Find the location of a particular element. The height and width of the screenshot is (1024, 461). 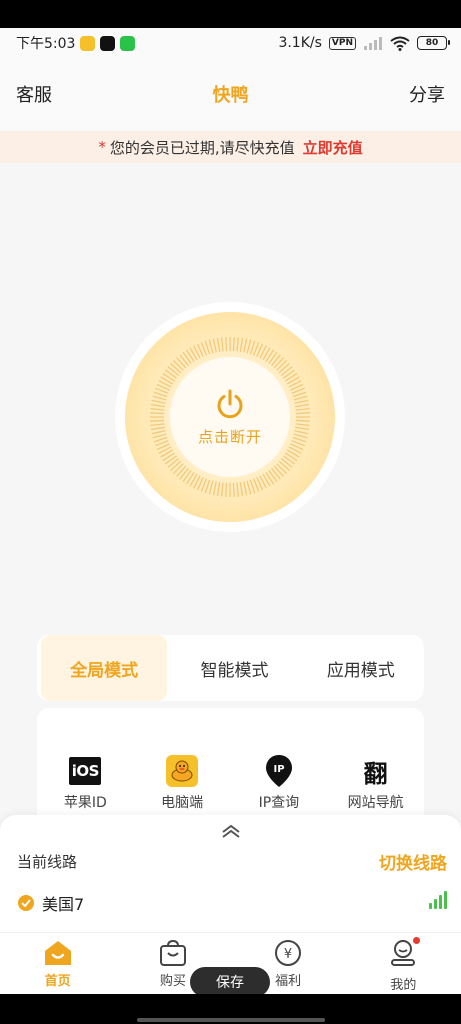

membership-expired-banner: * 您的会员已过期,请尽快充值 立即充值 is located at coordinates (230, 147).